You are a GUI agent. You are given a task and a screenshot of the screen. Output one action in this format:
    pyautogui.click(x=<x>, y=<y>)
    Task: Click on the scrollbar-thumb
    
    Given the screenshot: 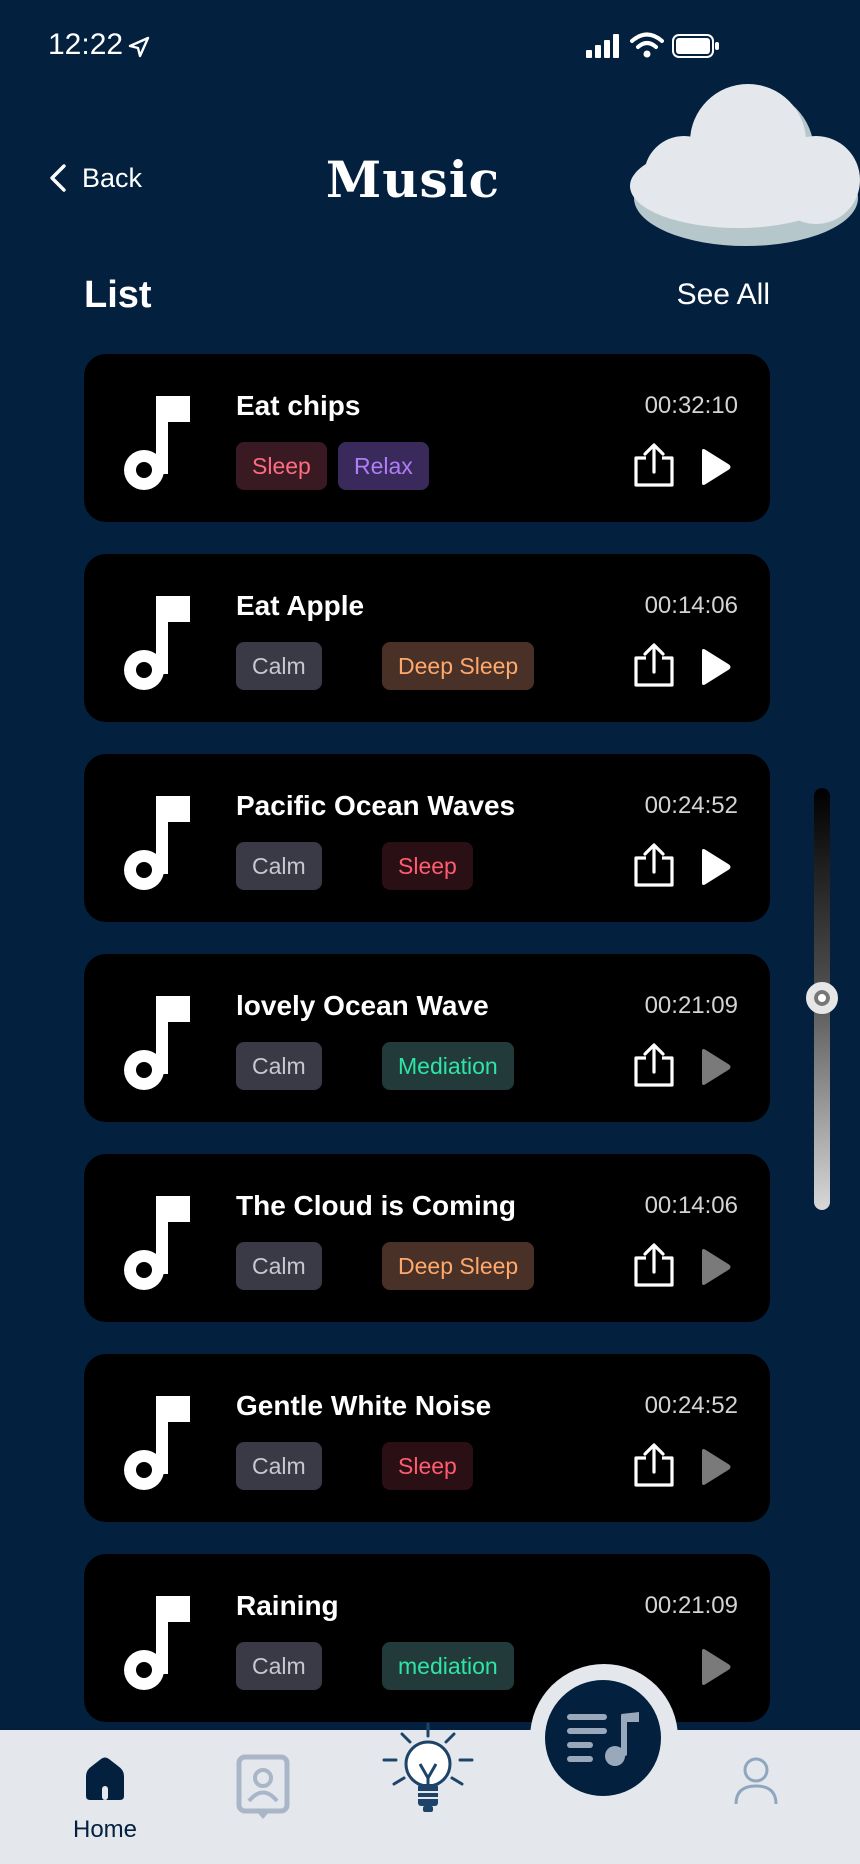 What is the action you would take?
    pyautogui.click(x=822, y=998)
    